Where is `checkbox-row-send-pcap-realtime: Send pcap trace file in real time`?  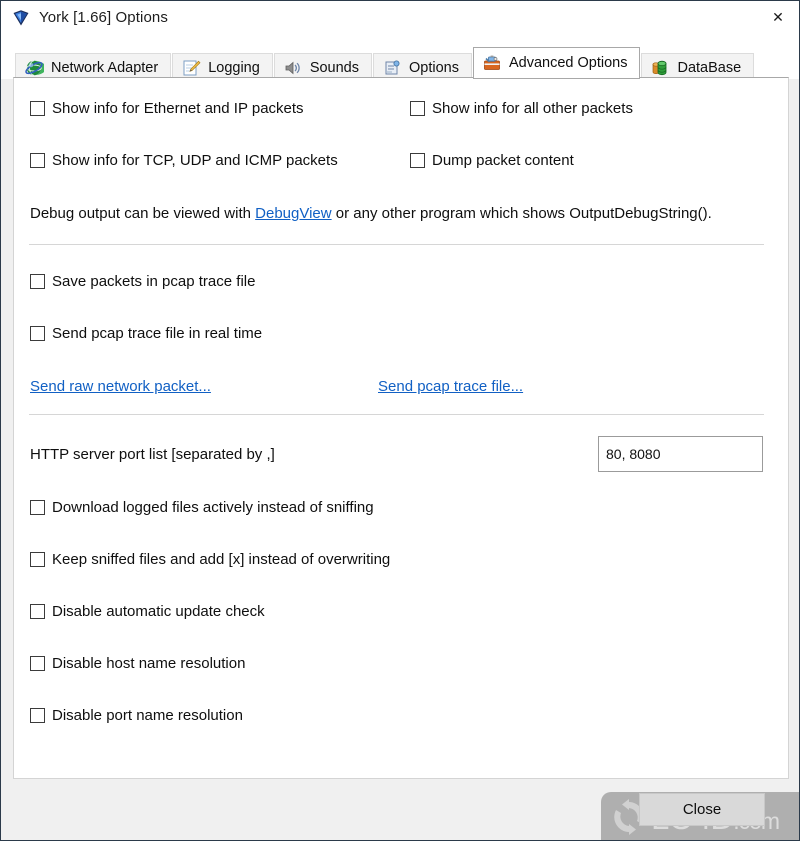
checkbox-row-send-pcap-realtime: Send pcap trace file in real time is located at coordinates (146, 333).